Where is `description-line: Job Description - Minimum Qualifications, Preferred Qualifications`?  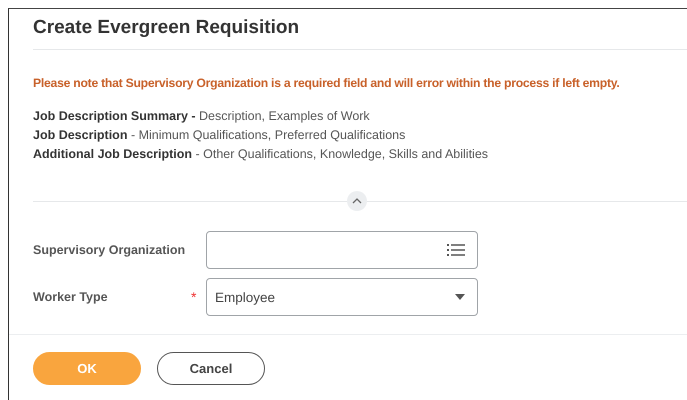
description-line: Job Description - Minimum Qualifications, Preferred Qualifications is located at coordinates (219, 135).